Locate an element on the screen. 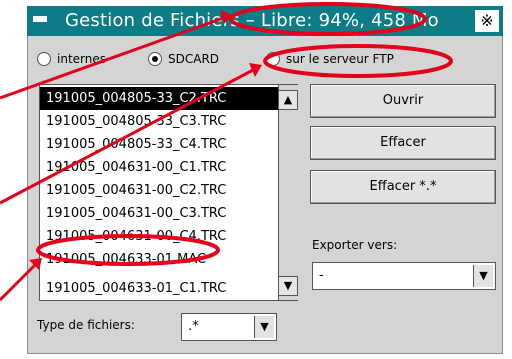 This screenshot has height=359, width=512. file-list-item: 191005_004631-00_C4.TRC is located at coordinates (159, 236).